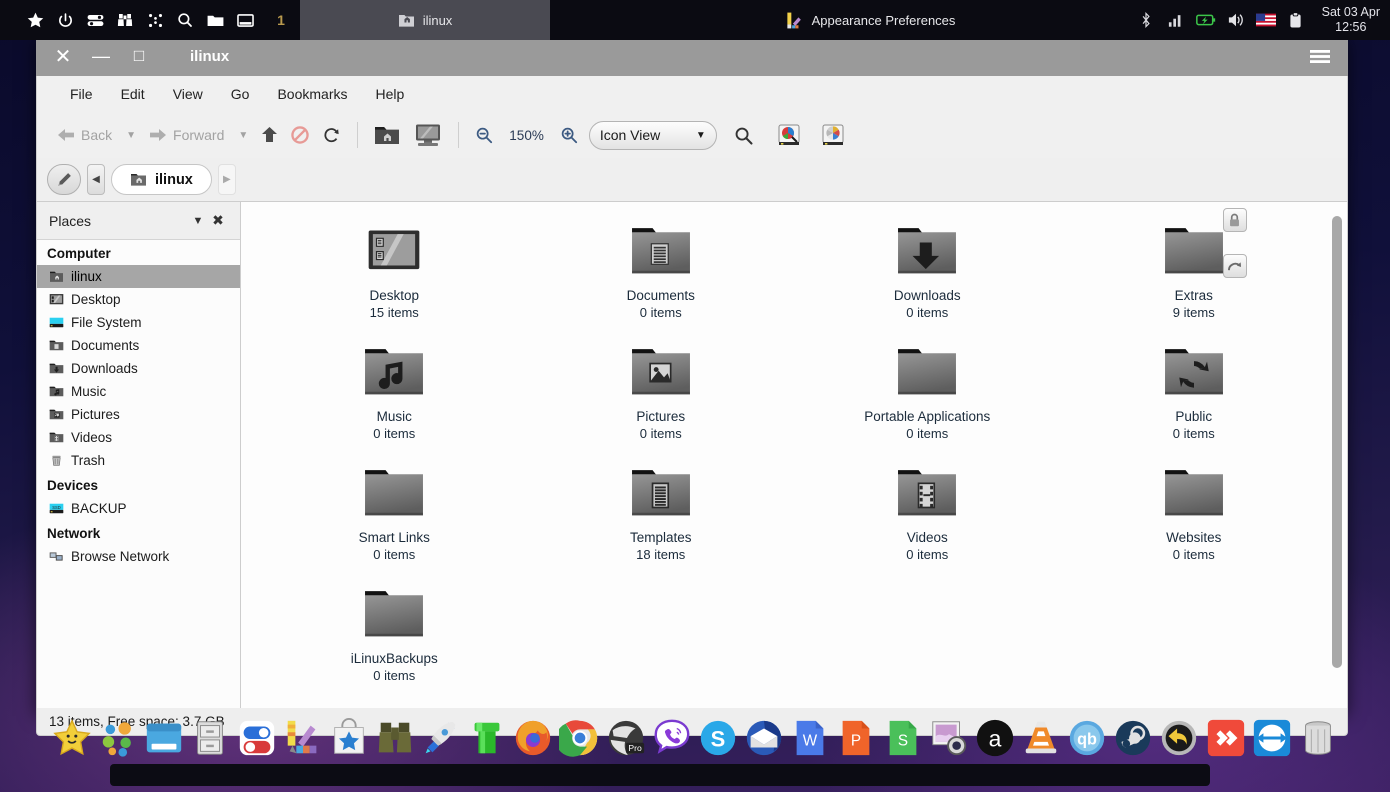  I want to click on search-icon, so click(185, 20).